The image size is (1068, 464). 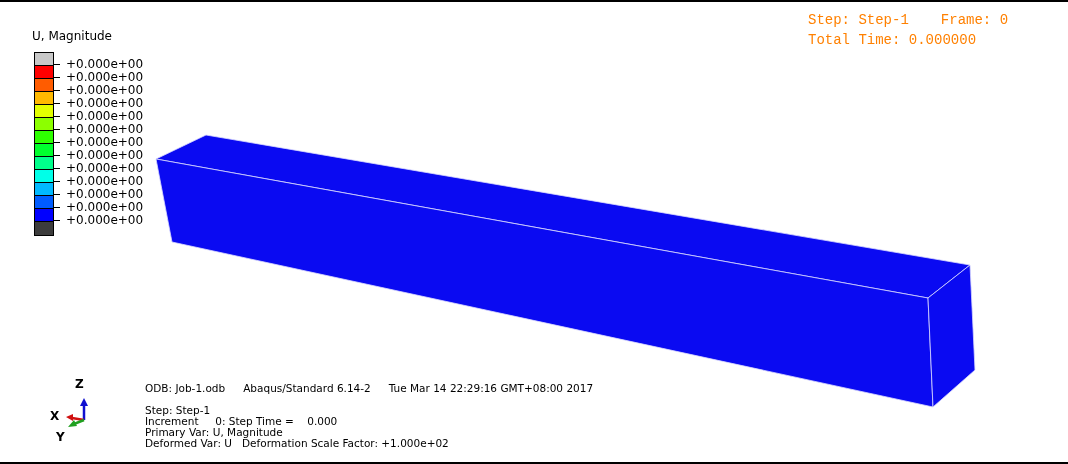 I want to click on frame-label: Frame: 0, so click(x=974, y=20).